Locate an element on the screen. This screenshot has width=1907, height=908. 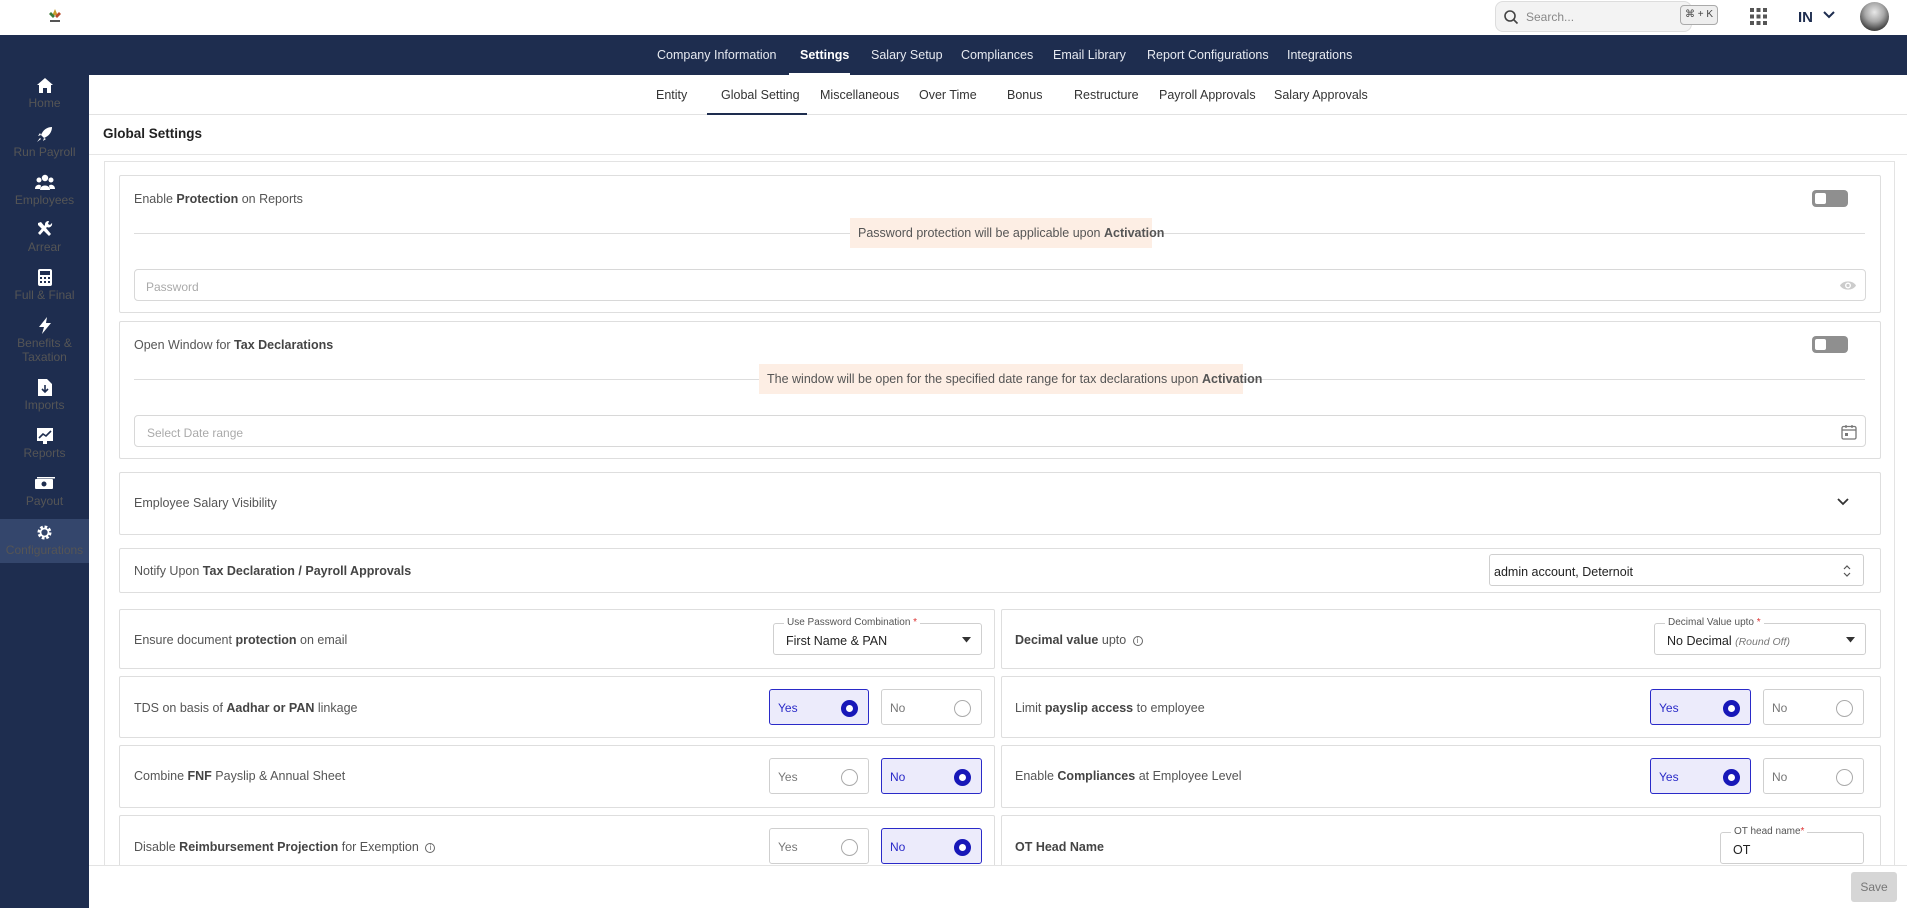
tab-miscellaneous: Miscellaneous is located at coordinates (859, 95).